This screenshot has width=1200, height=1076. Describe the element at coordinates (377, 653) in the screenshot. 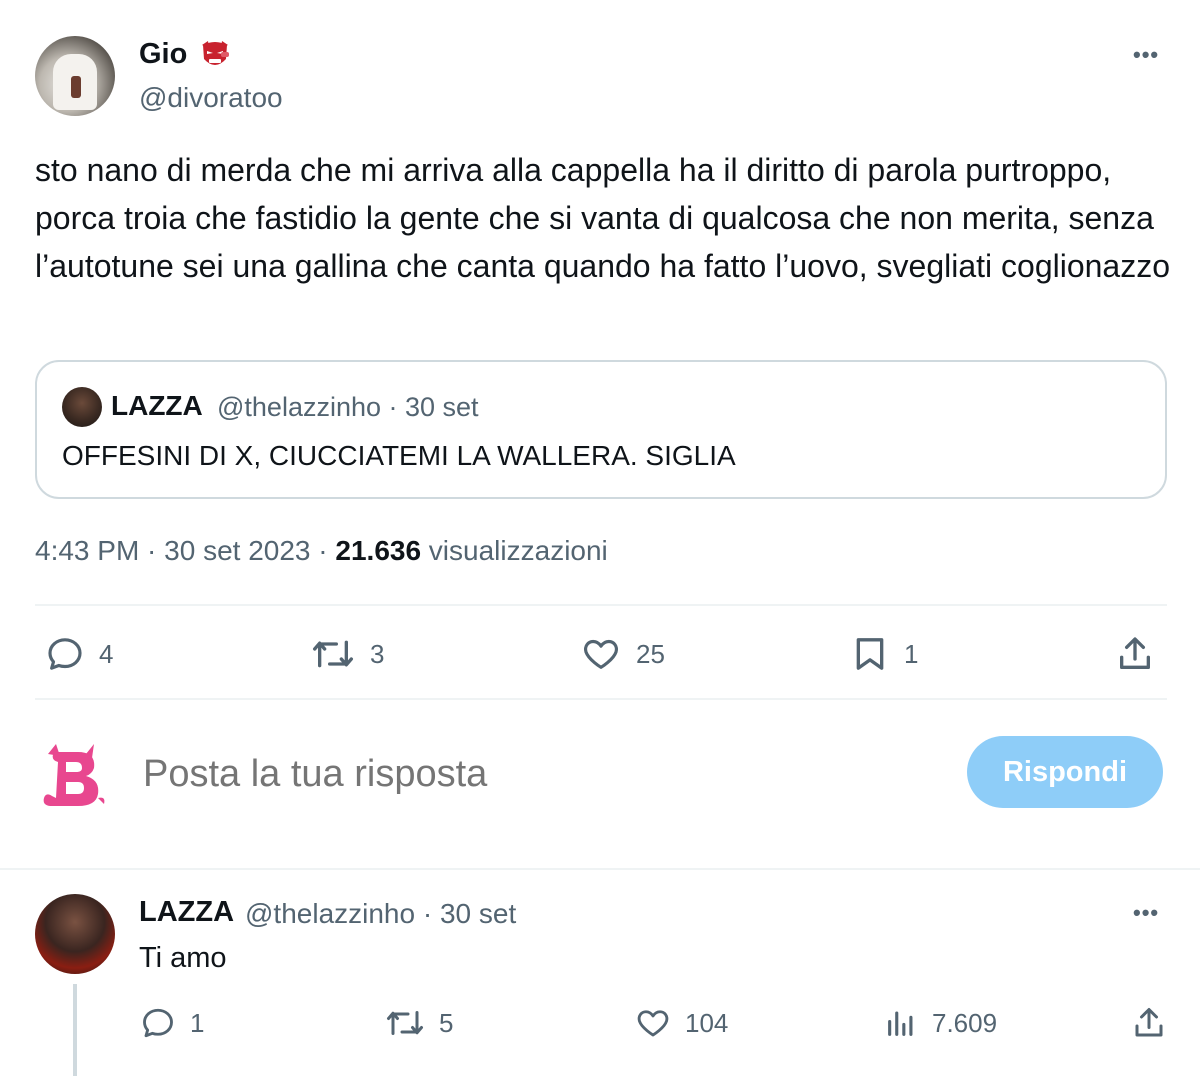

I see `retweet-count: 3` at that location.